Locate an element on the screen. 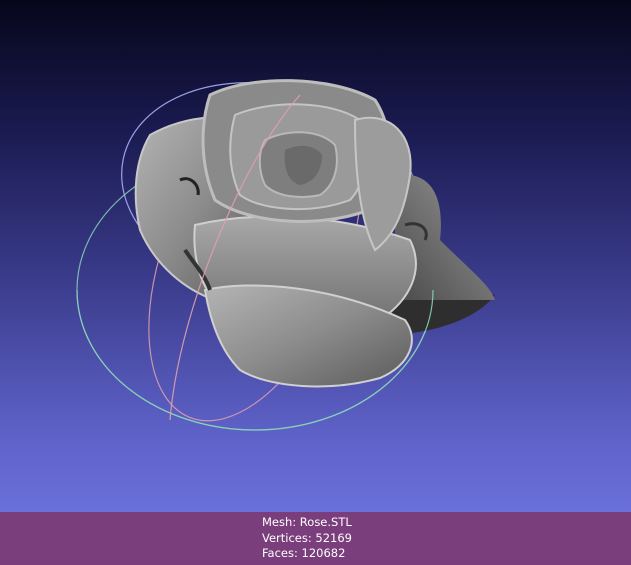 This screenshot has width=631, height=565. vertices-count-label: Vertices: 52169 is located at coordinates (307, 537).